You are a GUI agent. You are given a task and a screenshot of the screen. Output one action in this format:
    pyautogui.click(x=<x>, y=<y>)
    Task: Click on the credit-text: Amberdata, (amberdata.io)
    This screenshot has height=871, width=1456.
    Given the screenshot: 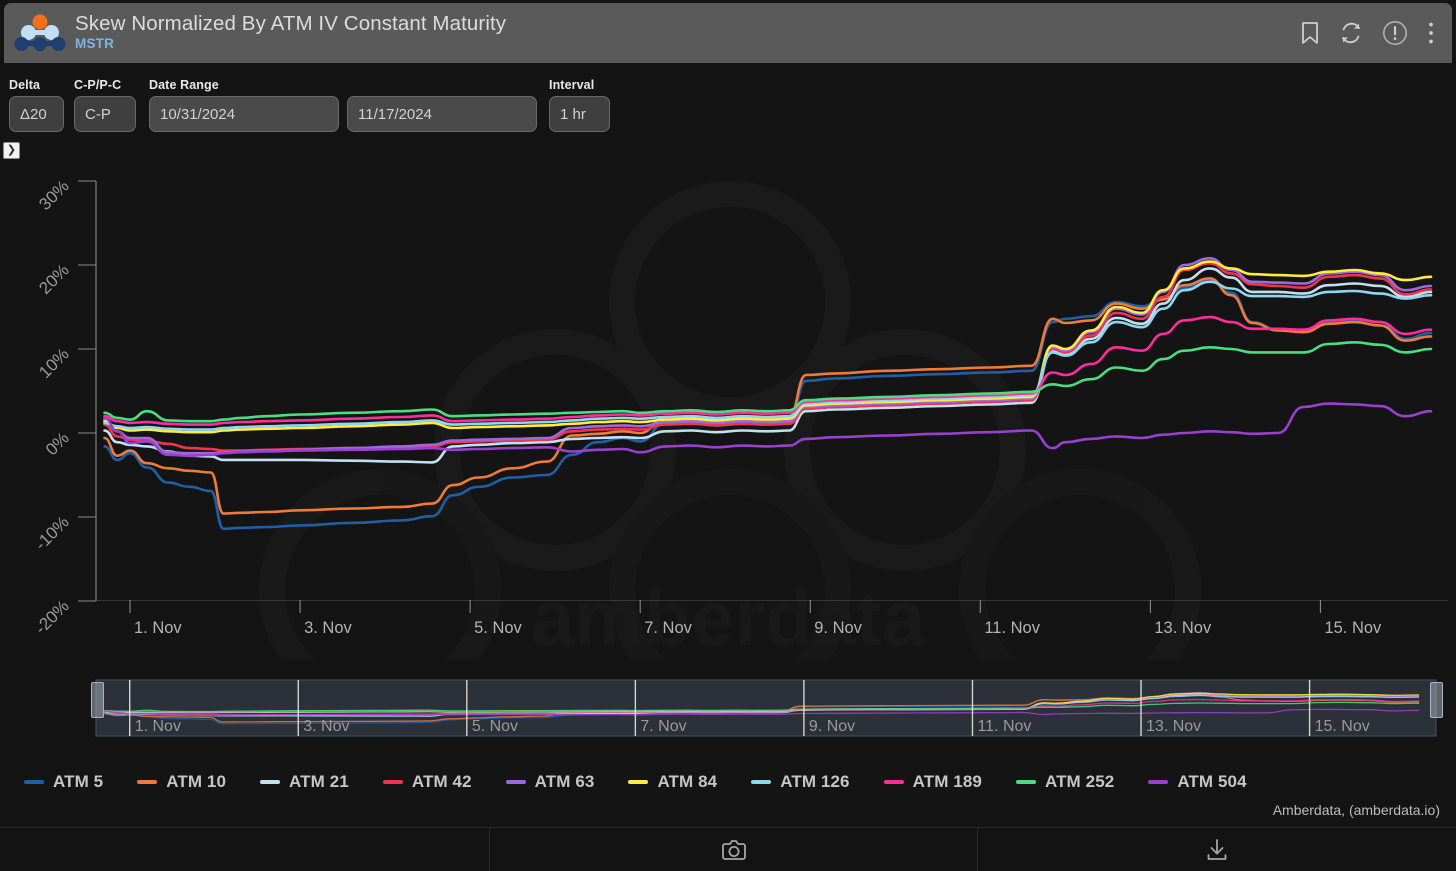 What is the action you would take?
    pyautogui.click(x=1356, y=810)
    